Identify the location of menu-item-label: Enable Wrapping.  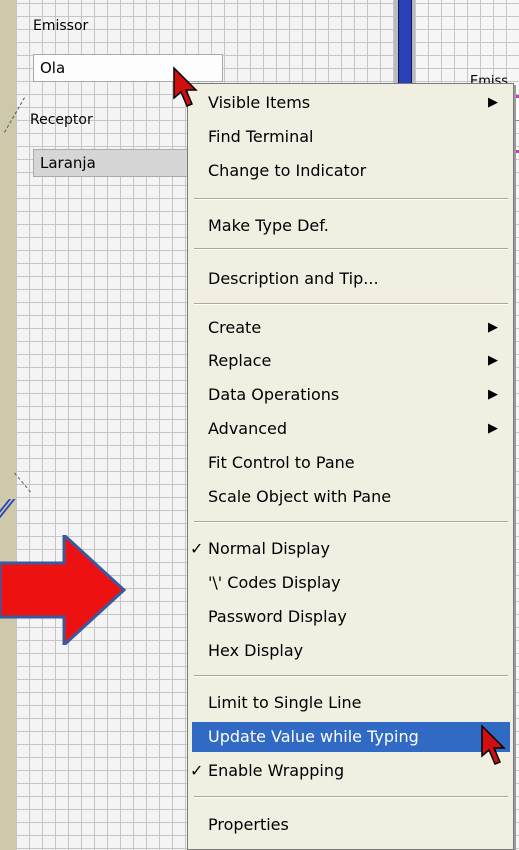
(276, 770).